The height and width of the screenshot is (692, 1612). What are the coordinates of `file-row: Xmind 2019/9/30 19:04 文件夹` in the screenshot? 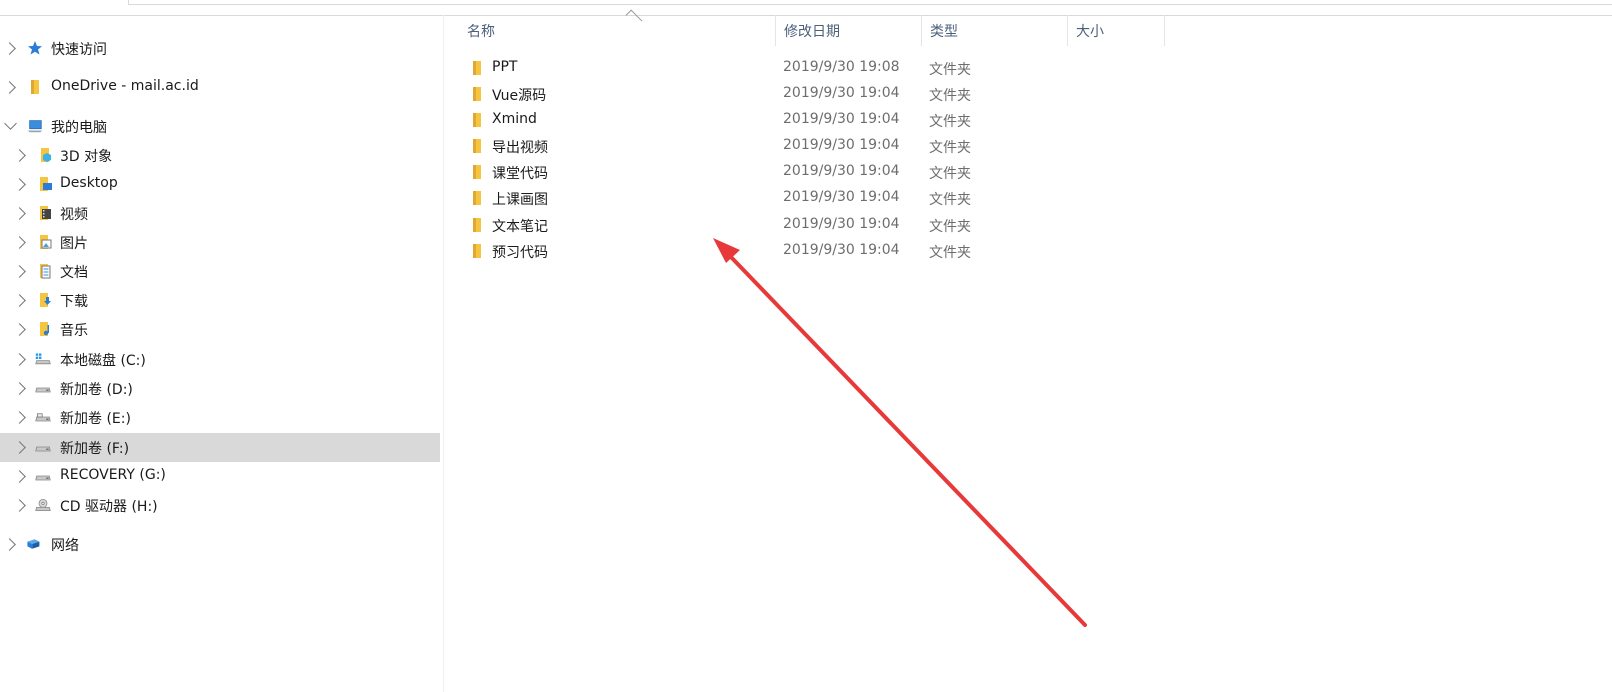 It's located at (812, 120).